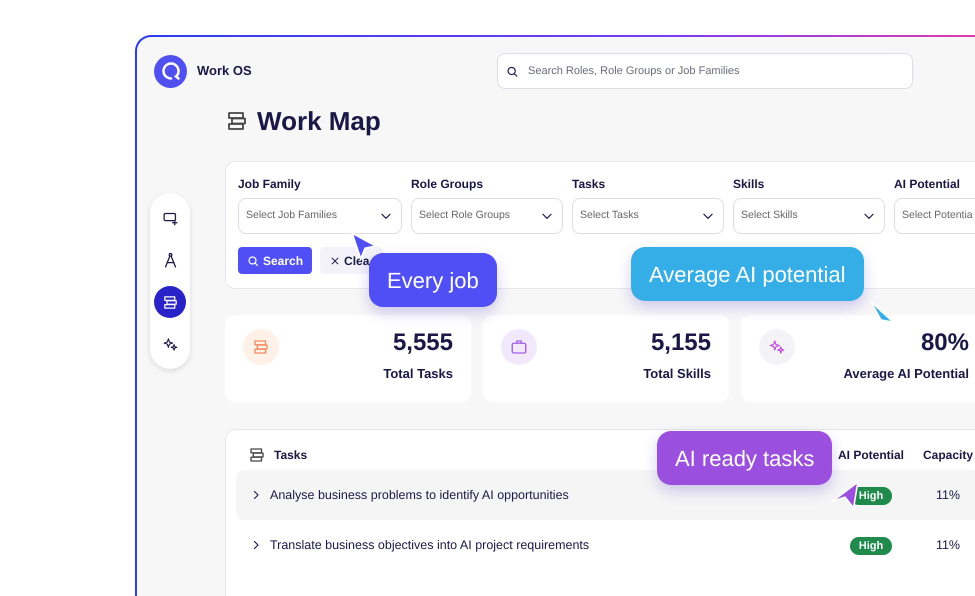  What do you see at coordinates (419, 495) in the screenshot?
I see `task-title: Analyse business problems to identify AI opportunities` at bounding box center [419, 495].